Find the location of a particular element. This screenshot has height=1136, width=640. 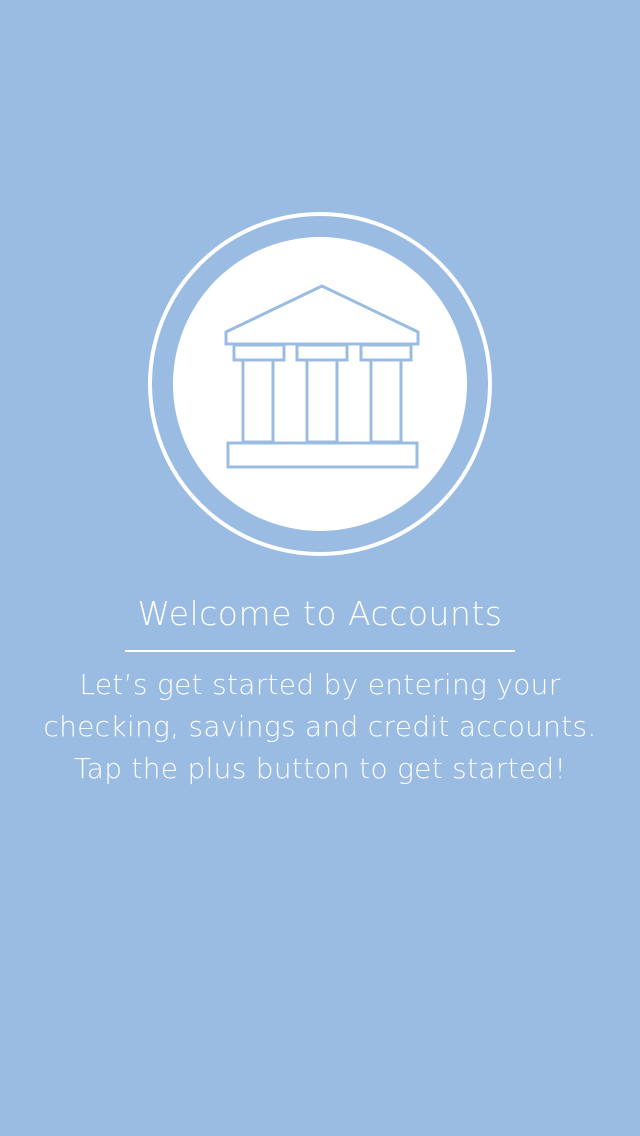

welcome-title: Welcome to Accounts is located at coordinates (320, 613).